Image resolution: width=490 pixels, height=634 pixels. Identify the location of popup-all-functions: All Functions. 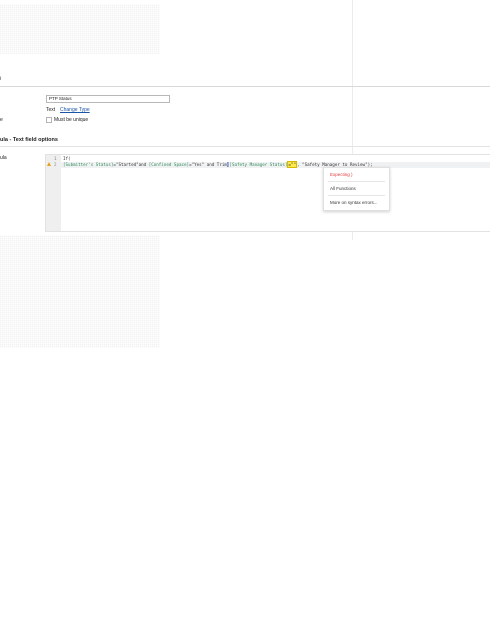
(343, 188).